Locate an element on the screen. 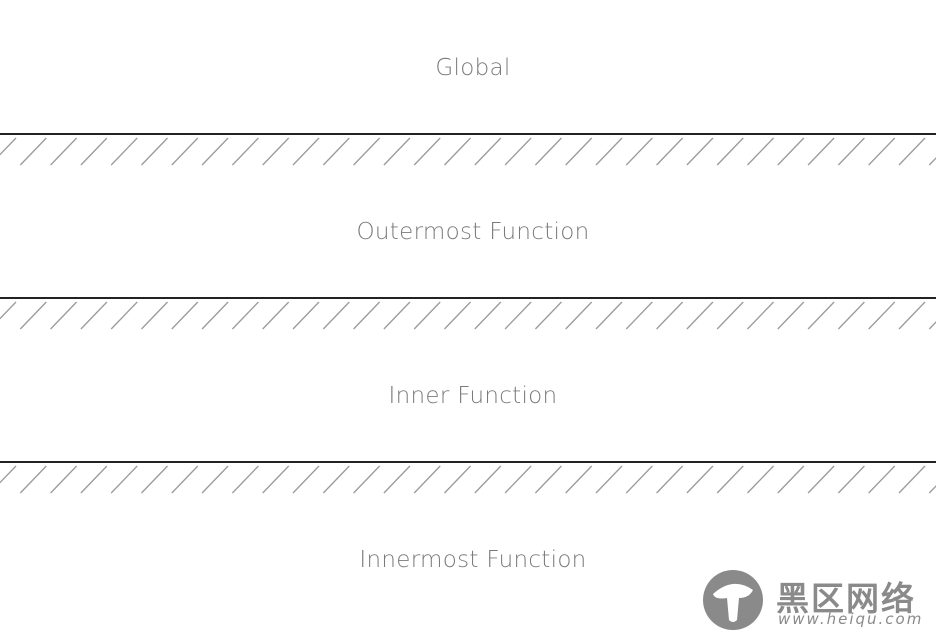 This screenshot has height=636, width=936. scope-label-inner-function: Inner Function is located at coordinates (473, 396).